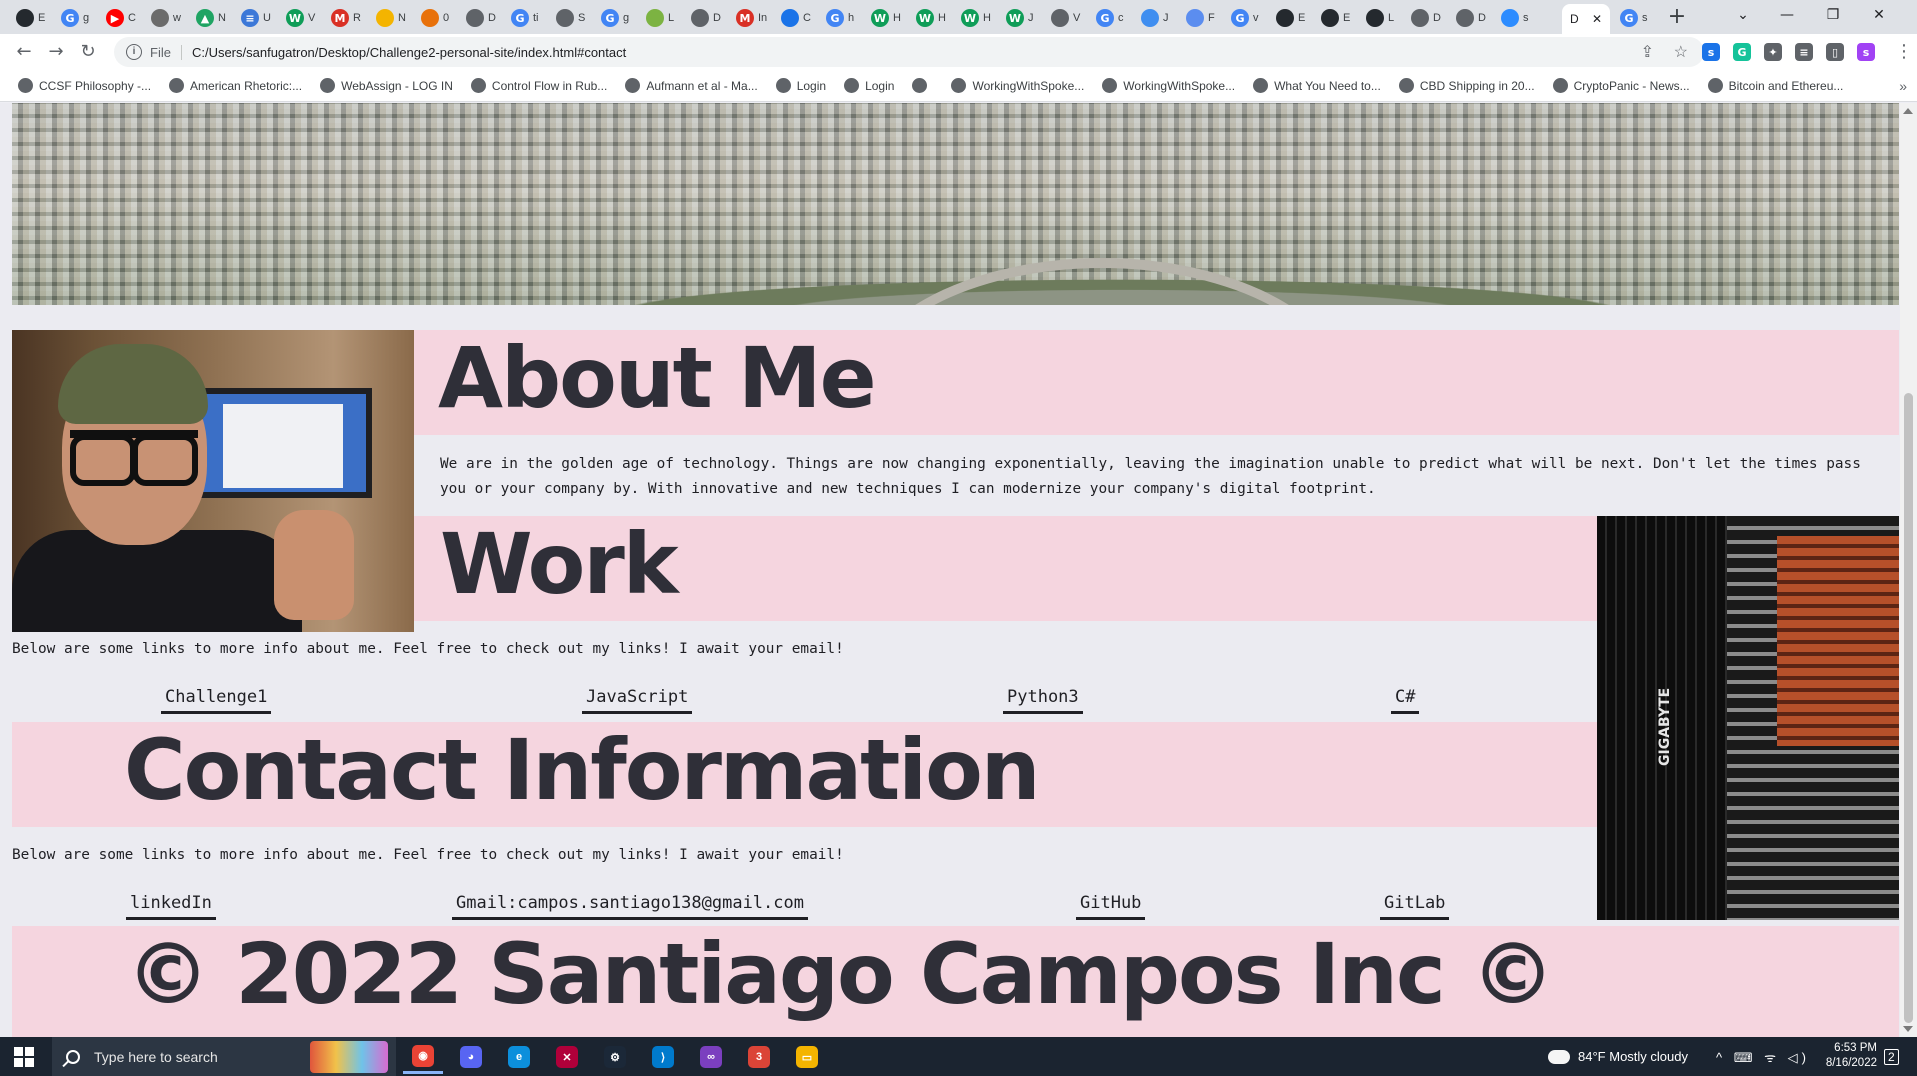  Describe the element at coordinates (1908, 111) in the screenshot. I see `scroll-up-arrow-icon` at that location.